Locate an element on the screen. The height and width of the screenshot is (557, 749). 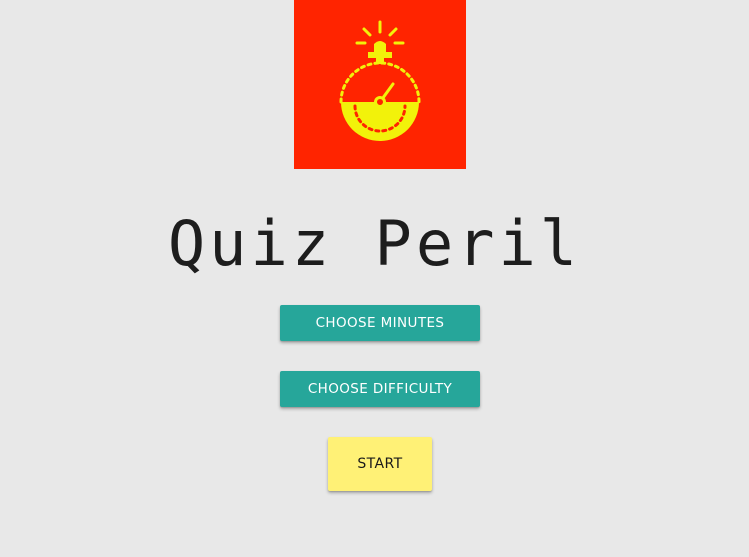
app-logo is located at coordinates (380, 84).